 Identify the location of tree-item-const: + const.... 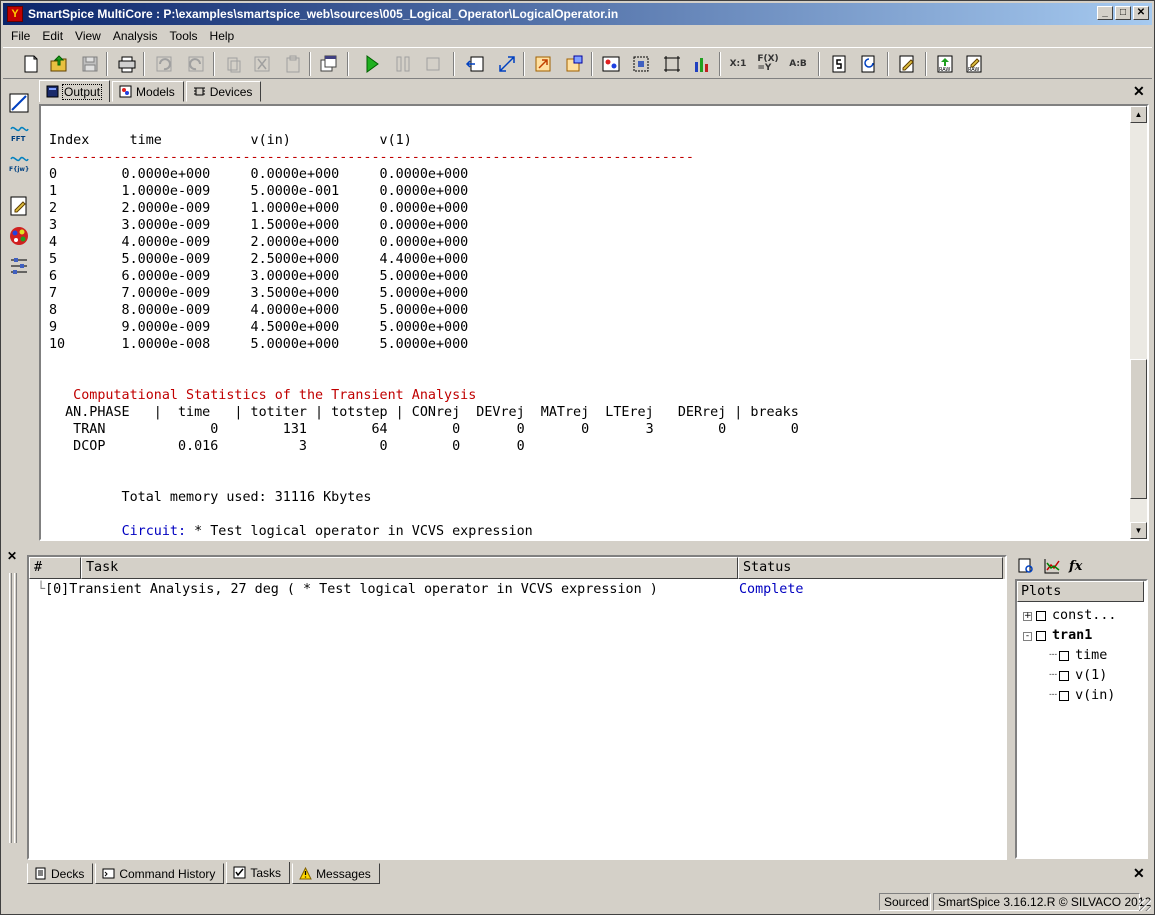
(1070, 616).